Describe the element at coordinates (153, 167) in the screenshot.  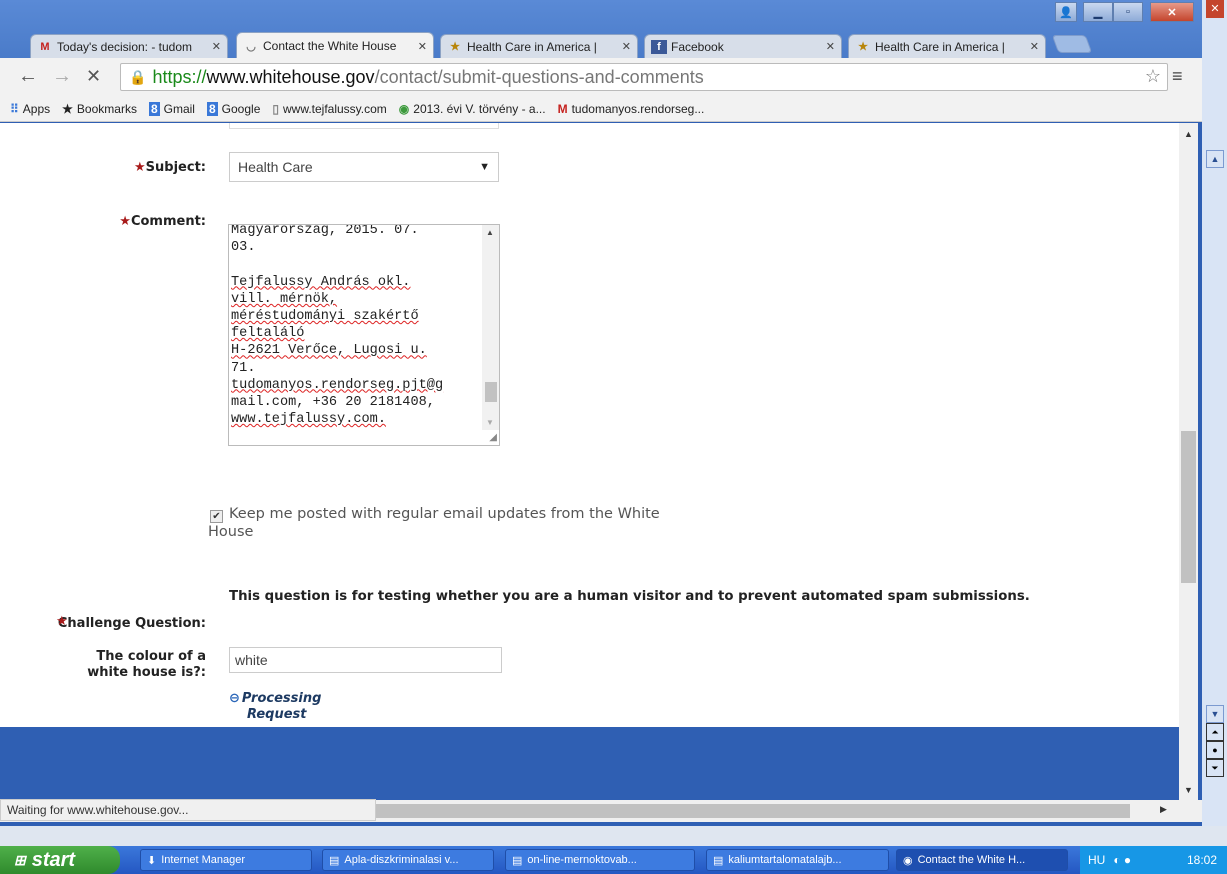
I see `subject-label: ★Subject:` at that location.